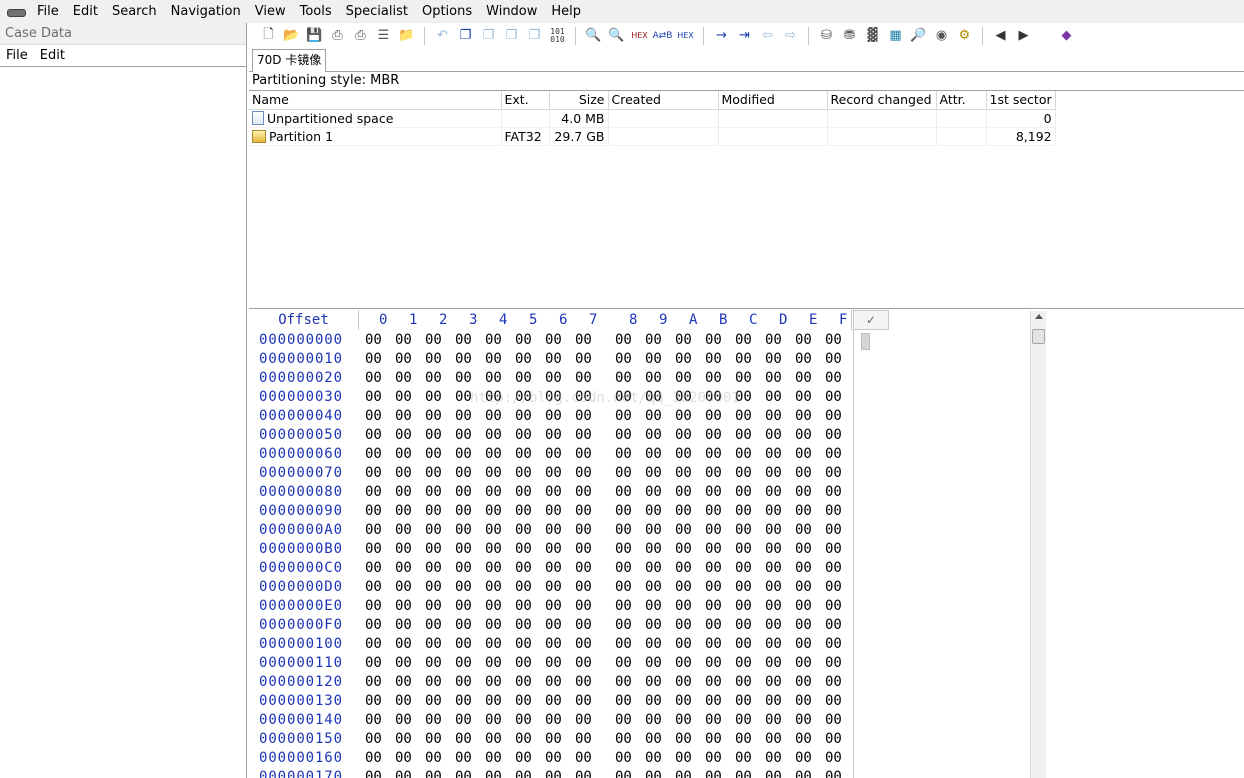 The image size is (1244, 778). What do you see at coordinates (961, 100) in the screenshot?
I see `col-header-attr: Attr.` at bounding box center [961, 100].